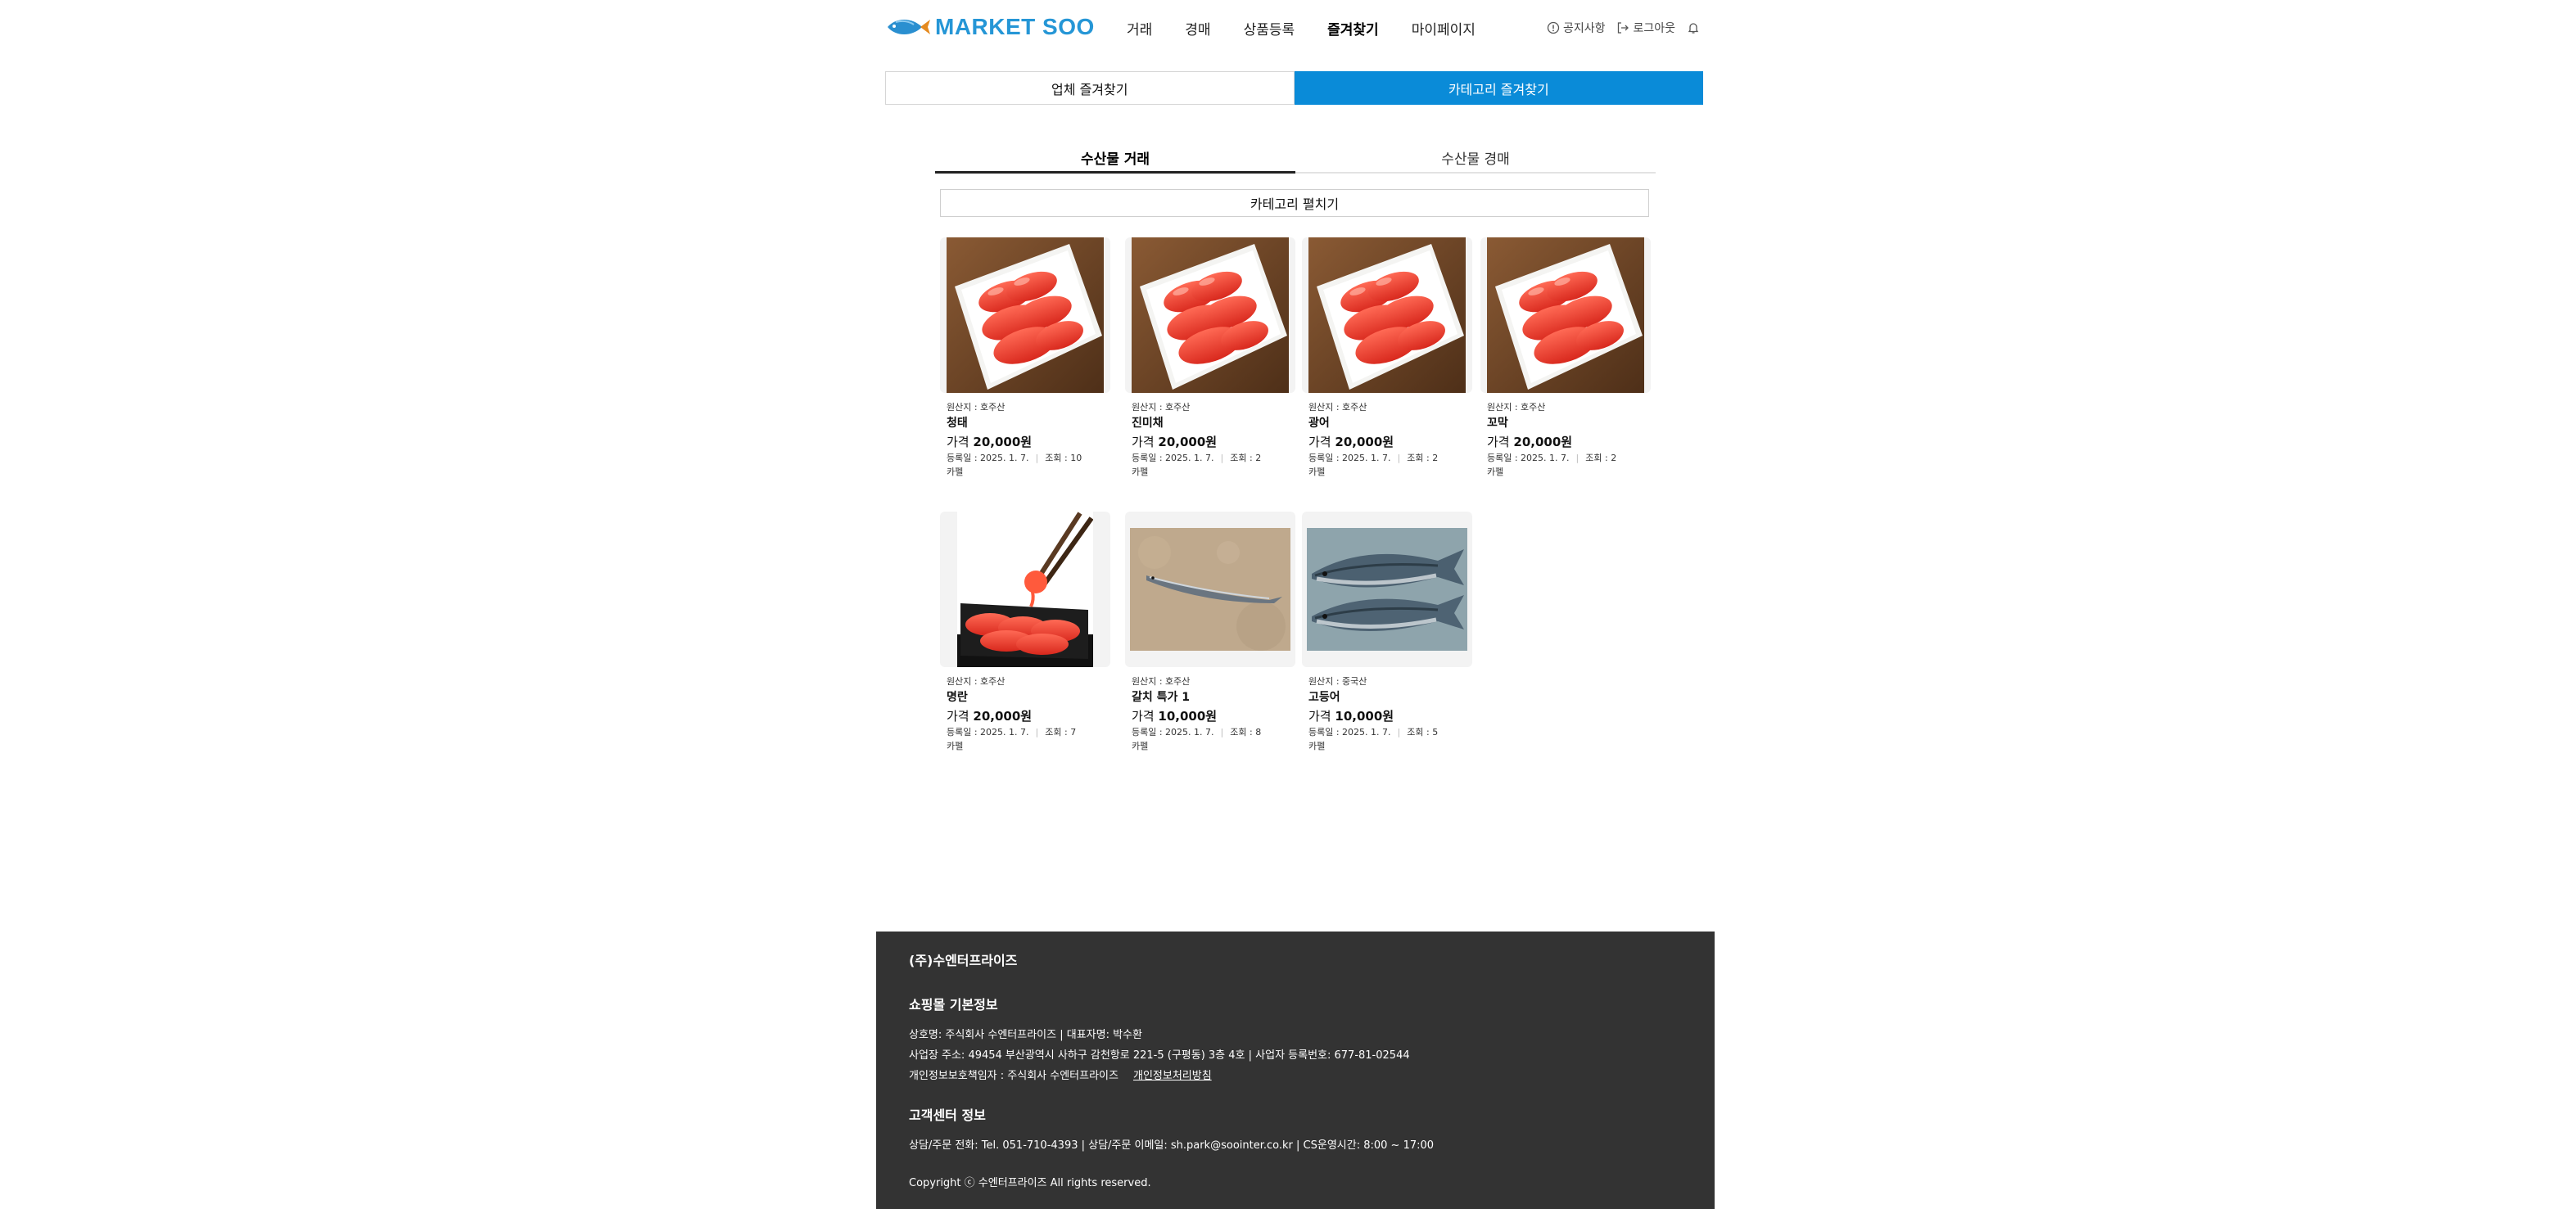 This screenshot has height=1209, width=2576. What do you see at coordinates (1090, 88) in the screenshot?
I see `tab-company-favorites: 업체 즐겨찾기` at bounding box center [1090, 88].